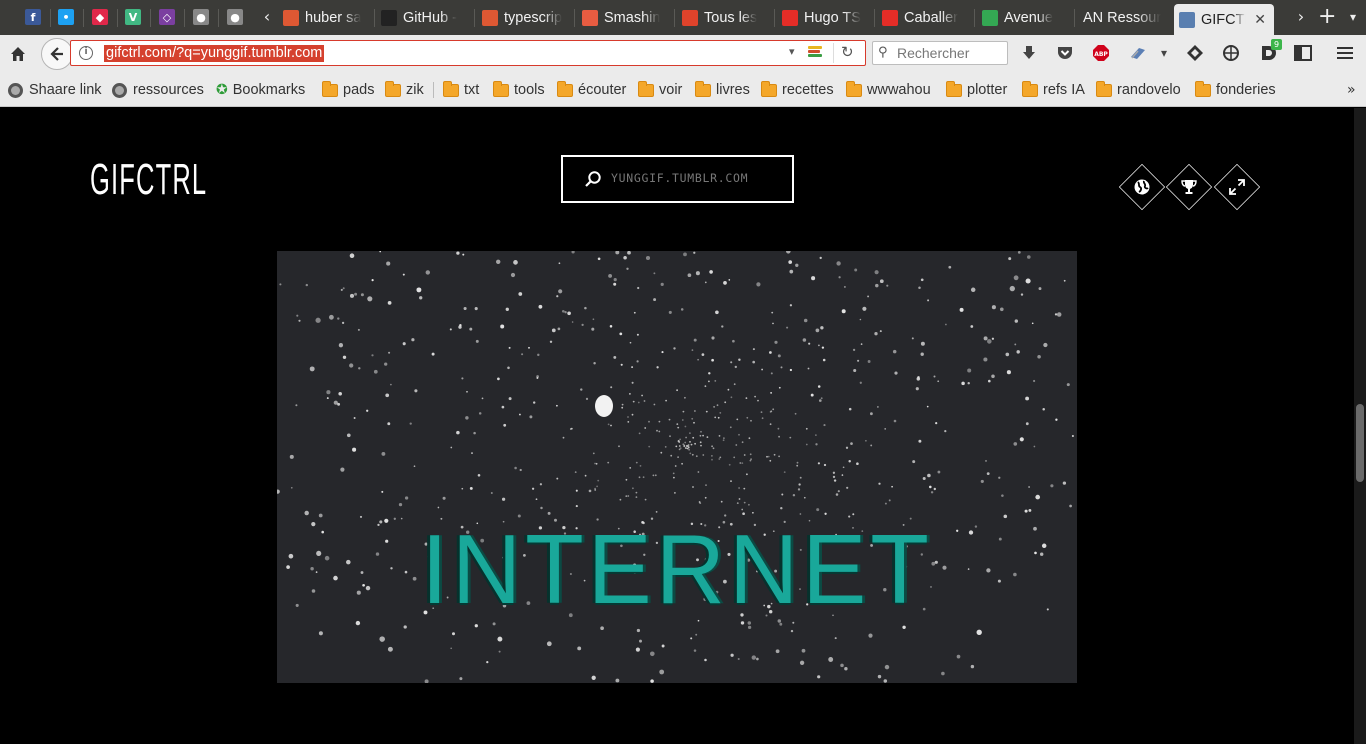  What do you see at coordinates (792, 51) in the screenshot?
I see `history-dropdown-icon: ▾` at bounding box center [792, 51].